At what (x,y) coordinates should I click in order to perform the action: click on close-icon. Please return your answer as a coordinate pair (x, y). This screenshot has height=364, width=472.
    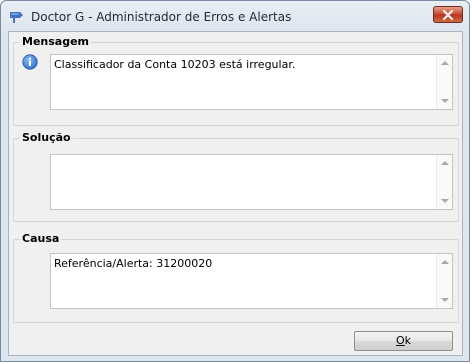
    Looking at the image, I should click on (448, 14).